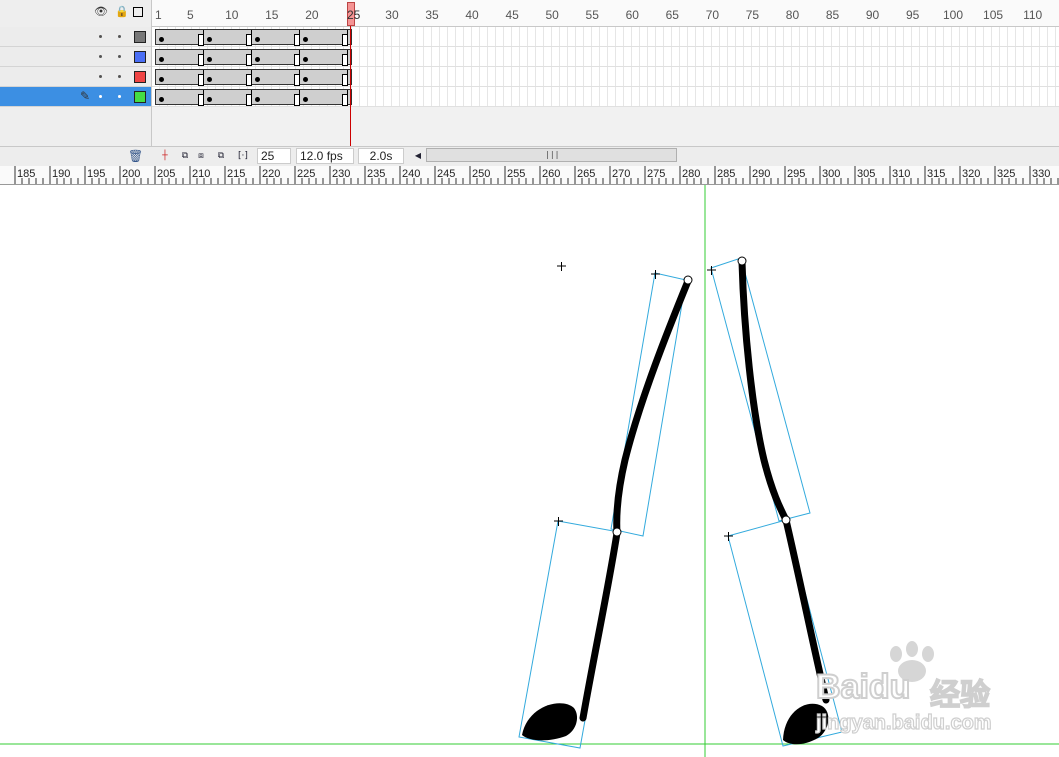 The width and height of the screenshot is (1059, 757). I want to click on ruler-label: 245, so click(446, 174).